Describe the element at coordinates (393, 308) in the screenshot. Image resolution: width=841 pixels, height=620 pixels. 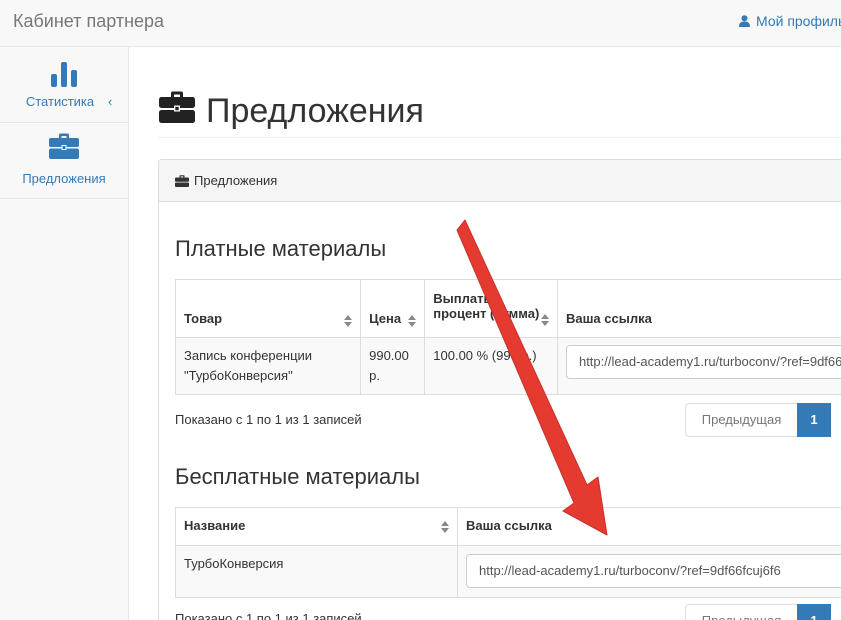
I see `column-header-price: Цена` at that location.